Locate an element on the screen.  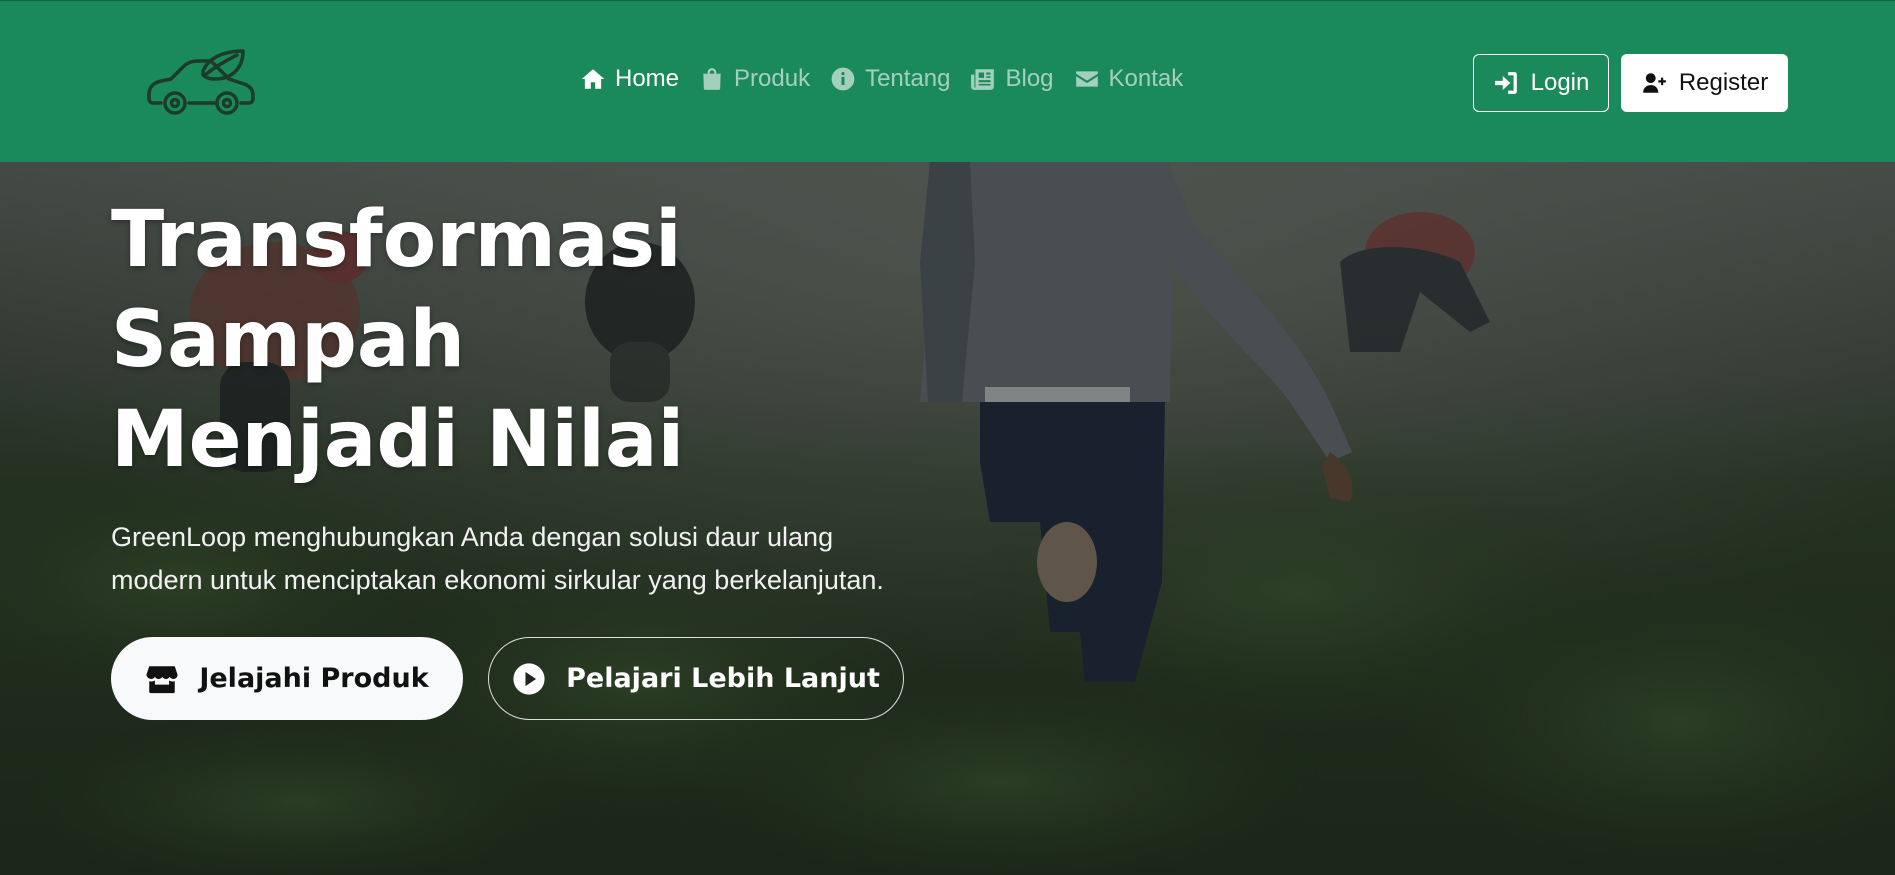
hero-actions: Jelajahi Produk Pelajari Lebih Lanjut is located at coordinates (521, 678).